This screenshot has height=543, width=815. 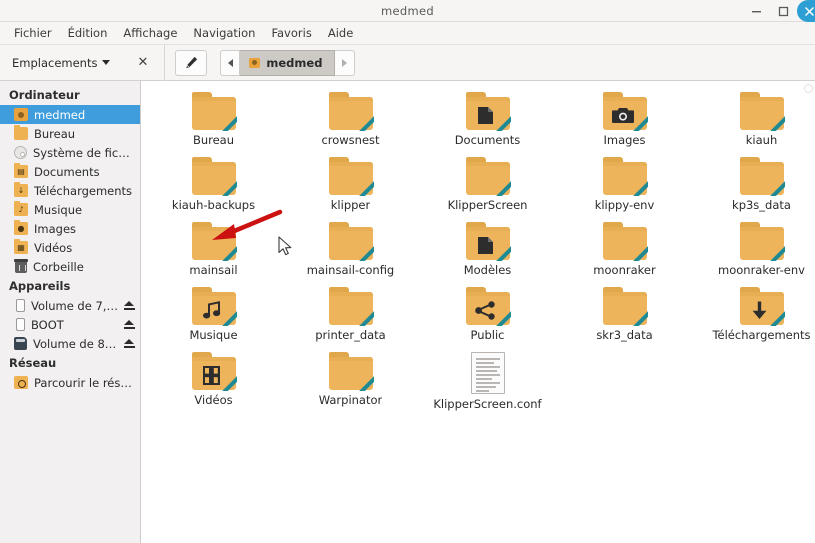 What do you see at coordinates (486, 245) in the screenshot?
I see `document-emblem-icon` at bounding box center [486, 245].